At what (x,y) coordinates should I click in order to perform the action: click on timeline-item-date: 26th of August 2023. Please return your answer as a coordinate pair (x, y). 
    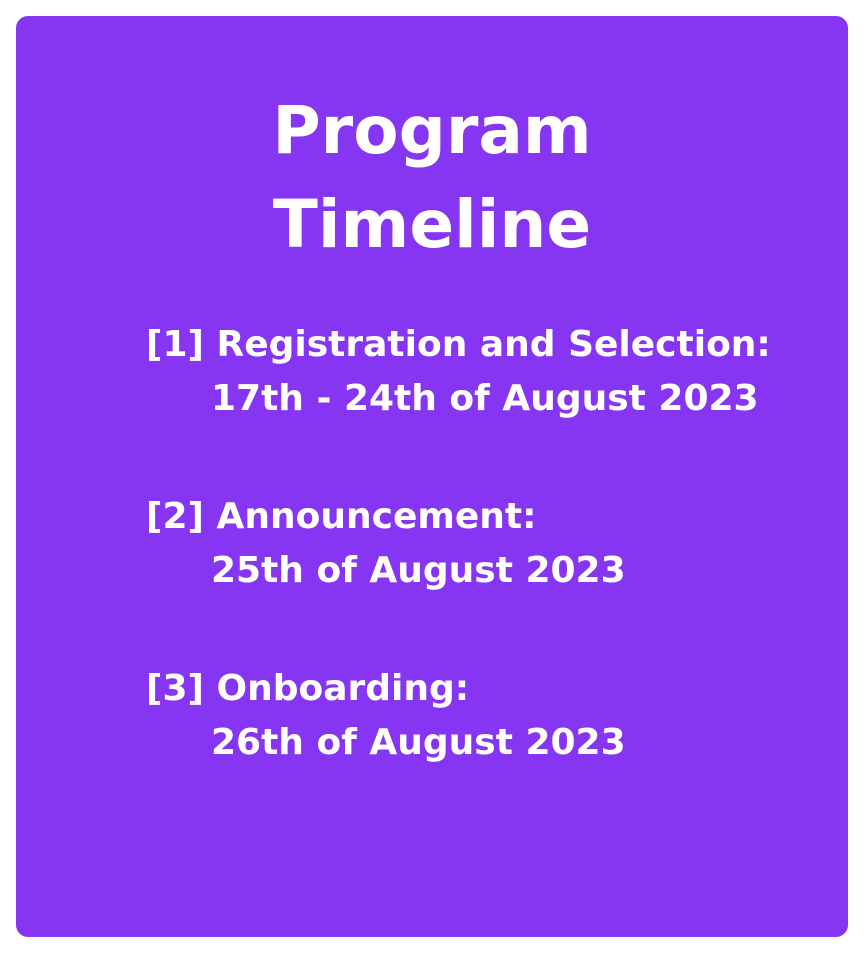
    Looking at the image, I should click on (418, 742).